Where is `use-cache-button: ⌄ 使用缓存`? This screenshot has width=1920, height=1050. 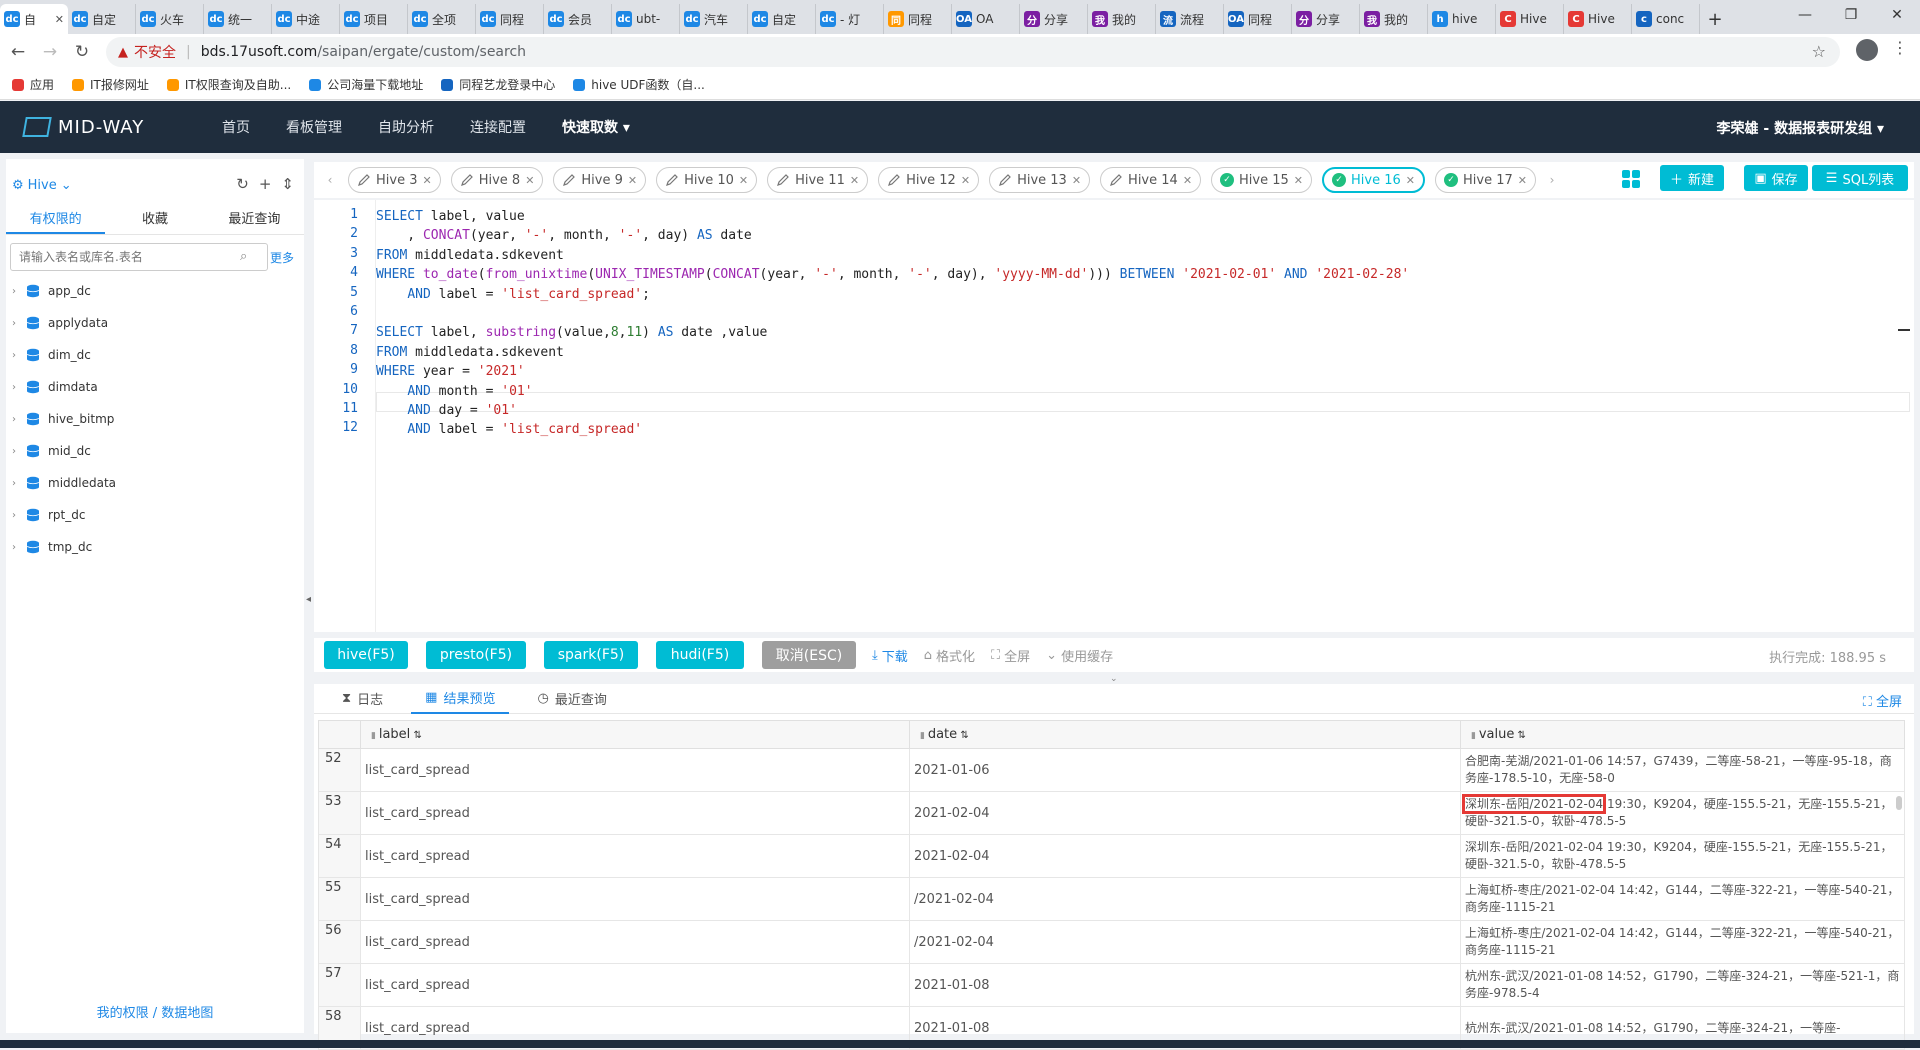 use-cache-button: ⌄ 使用缓存 is located at coordinates (1079, 655).